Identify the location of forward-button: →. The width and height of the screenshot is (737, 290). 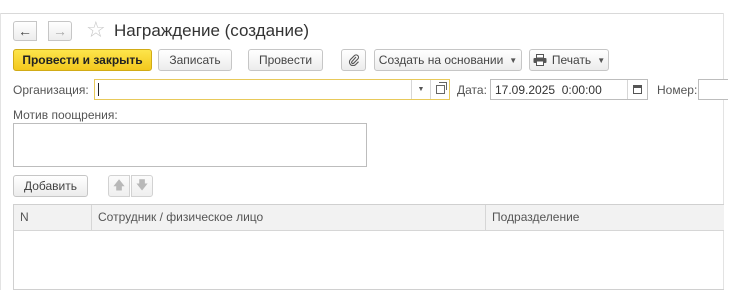
(60, 31).